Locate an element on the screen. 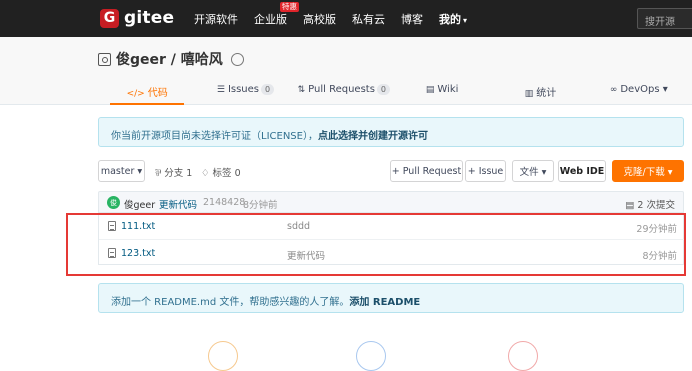  readme-notice: 添加一个 README.md 文件，帮助感兴趣的人了解。添加 README is located at coordinates (391, 298).